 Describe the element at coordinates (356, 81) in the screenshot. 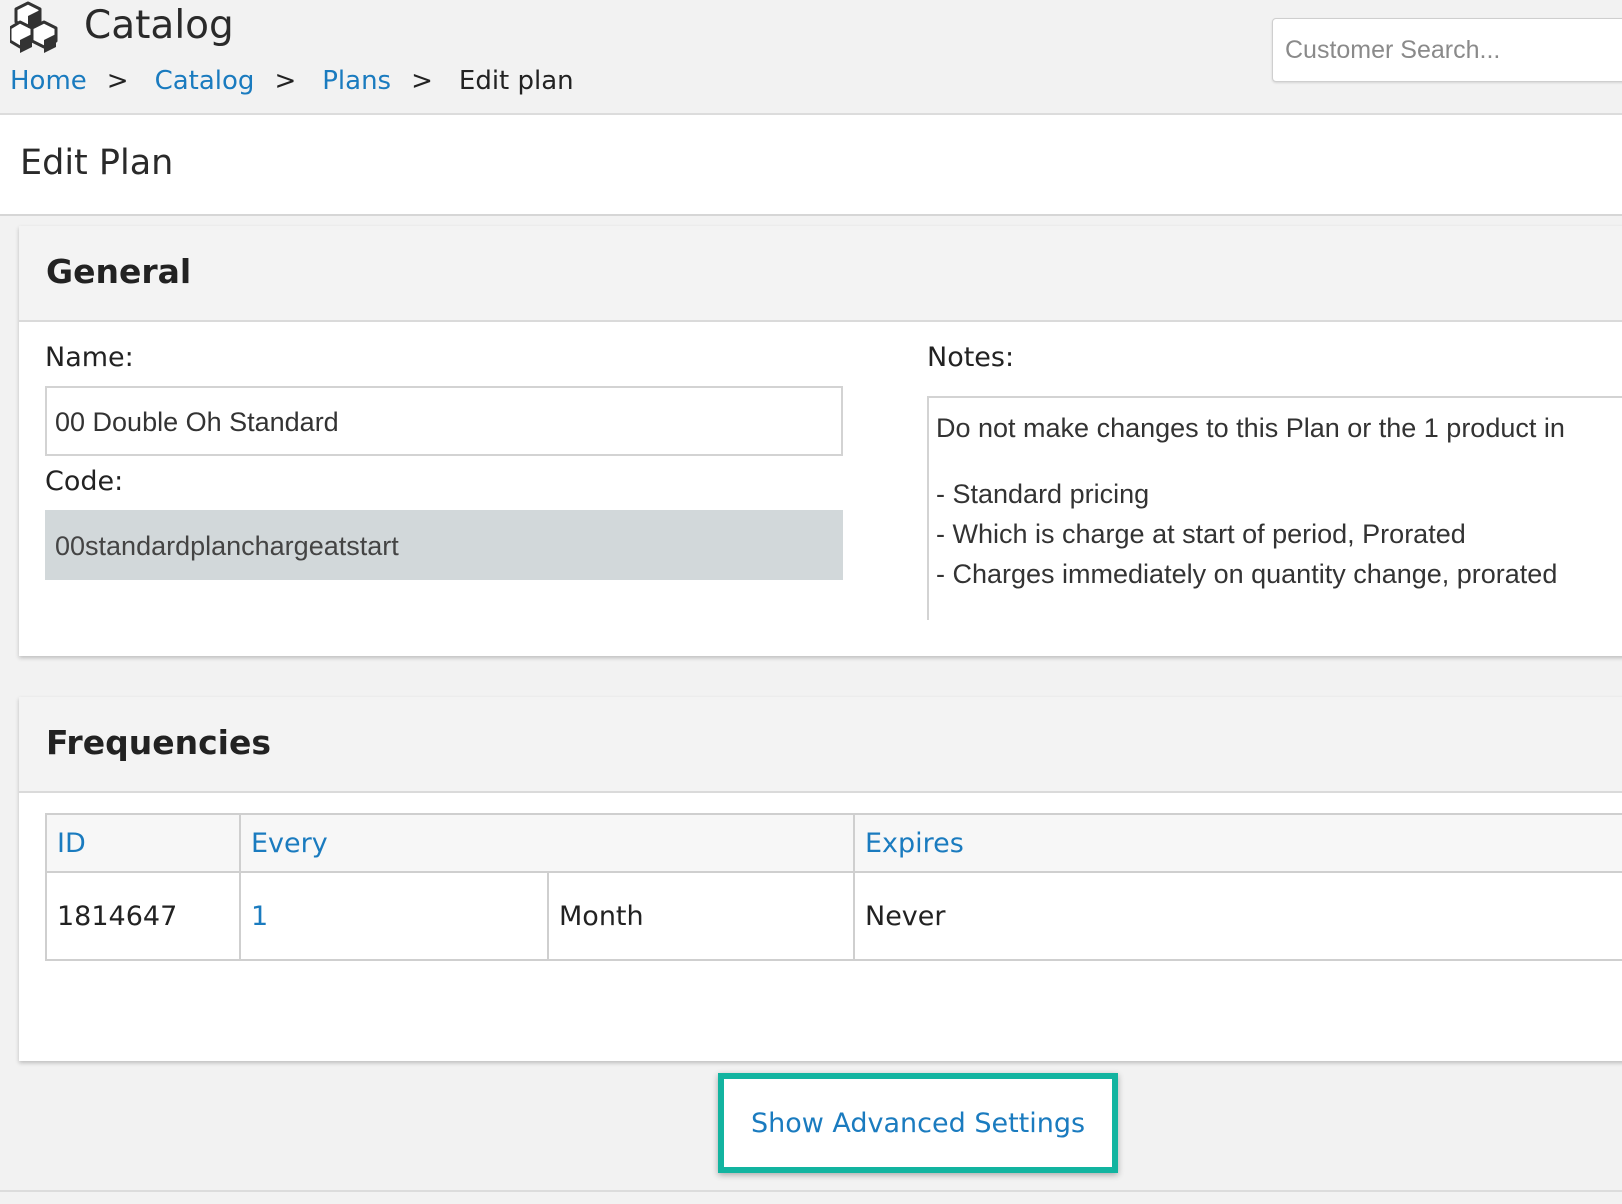

I see `breadcrumb-plans: Plans` at that location.